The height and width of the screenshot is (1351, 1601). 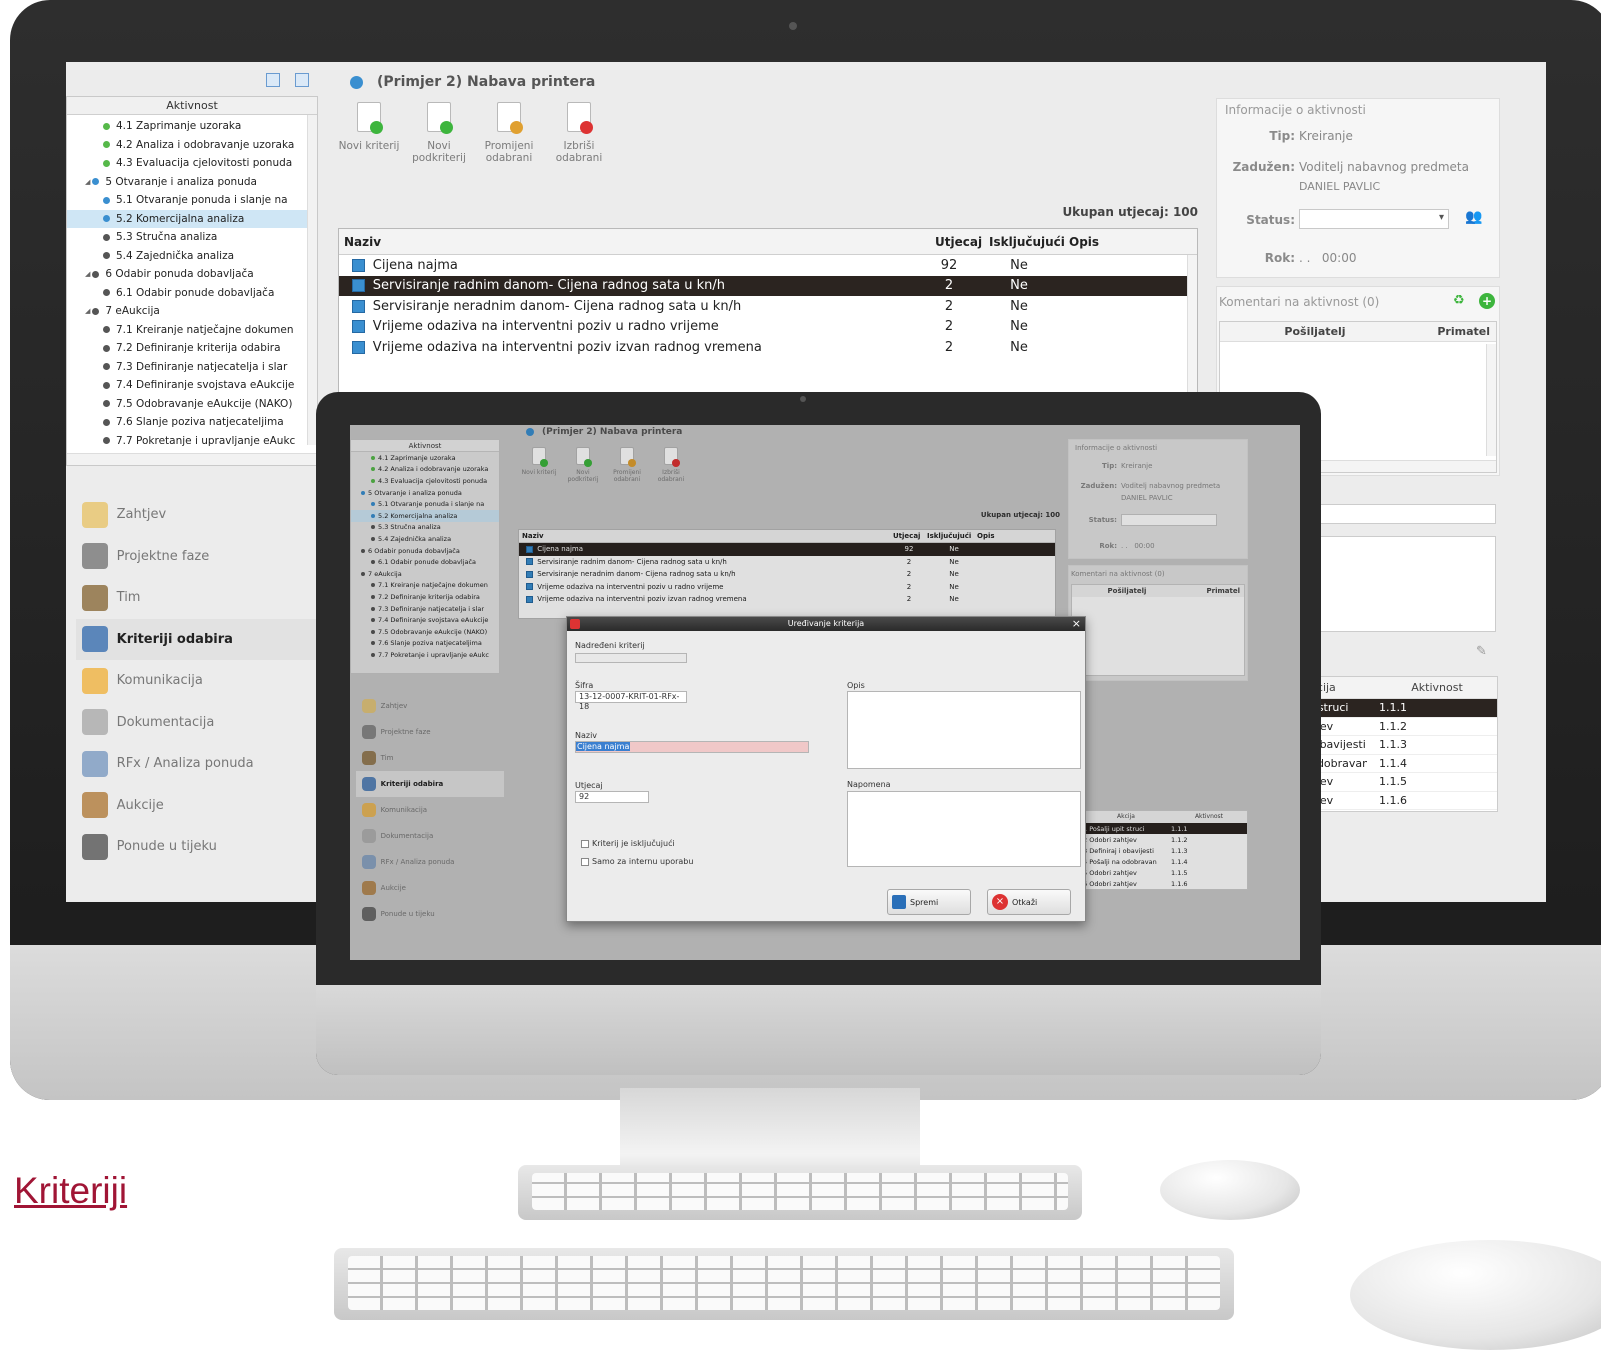 I want to click on cell-naziv: Cijena najma, so click(x=629, y=265).